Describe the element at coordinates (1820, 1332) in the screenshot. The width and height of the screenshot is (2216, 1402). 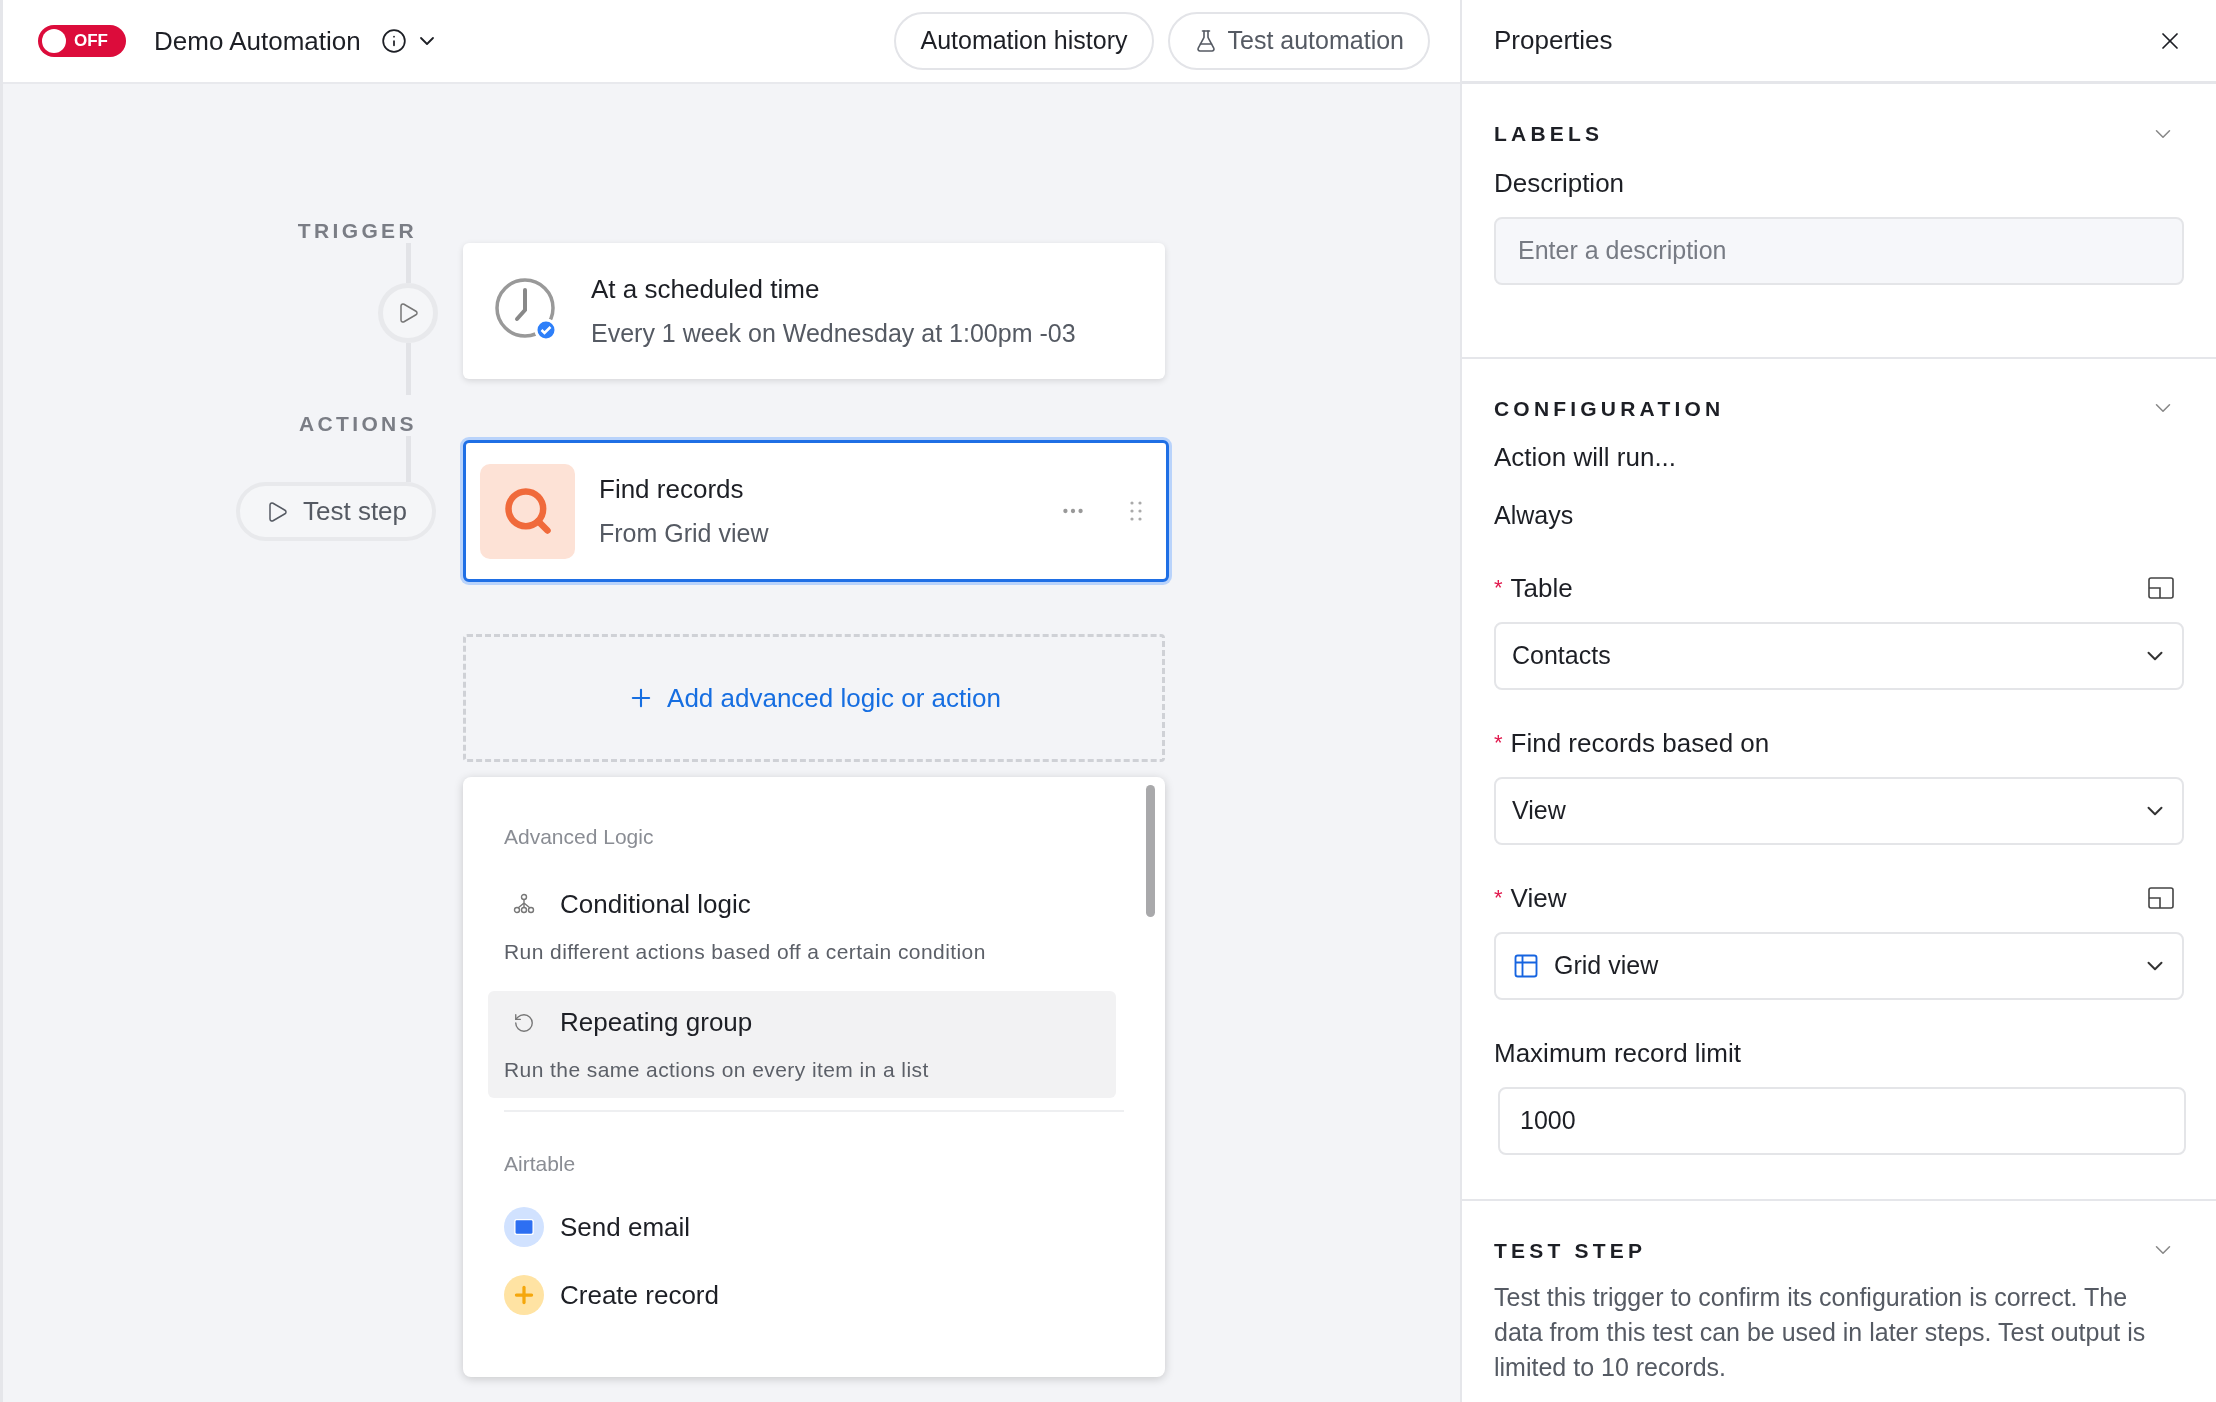
I see `section-description: Test this trigger to confirm its configuration is correct. The data from this test can be used in later steps. Test output is limited to 10 records.` at that location.